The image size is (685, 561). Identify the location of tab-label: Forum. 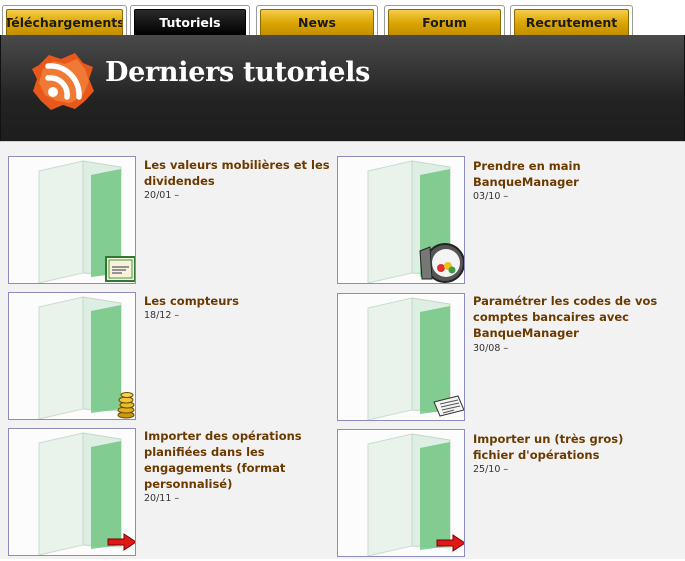
(444, 22).